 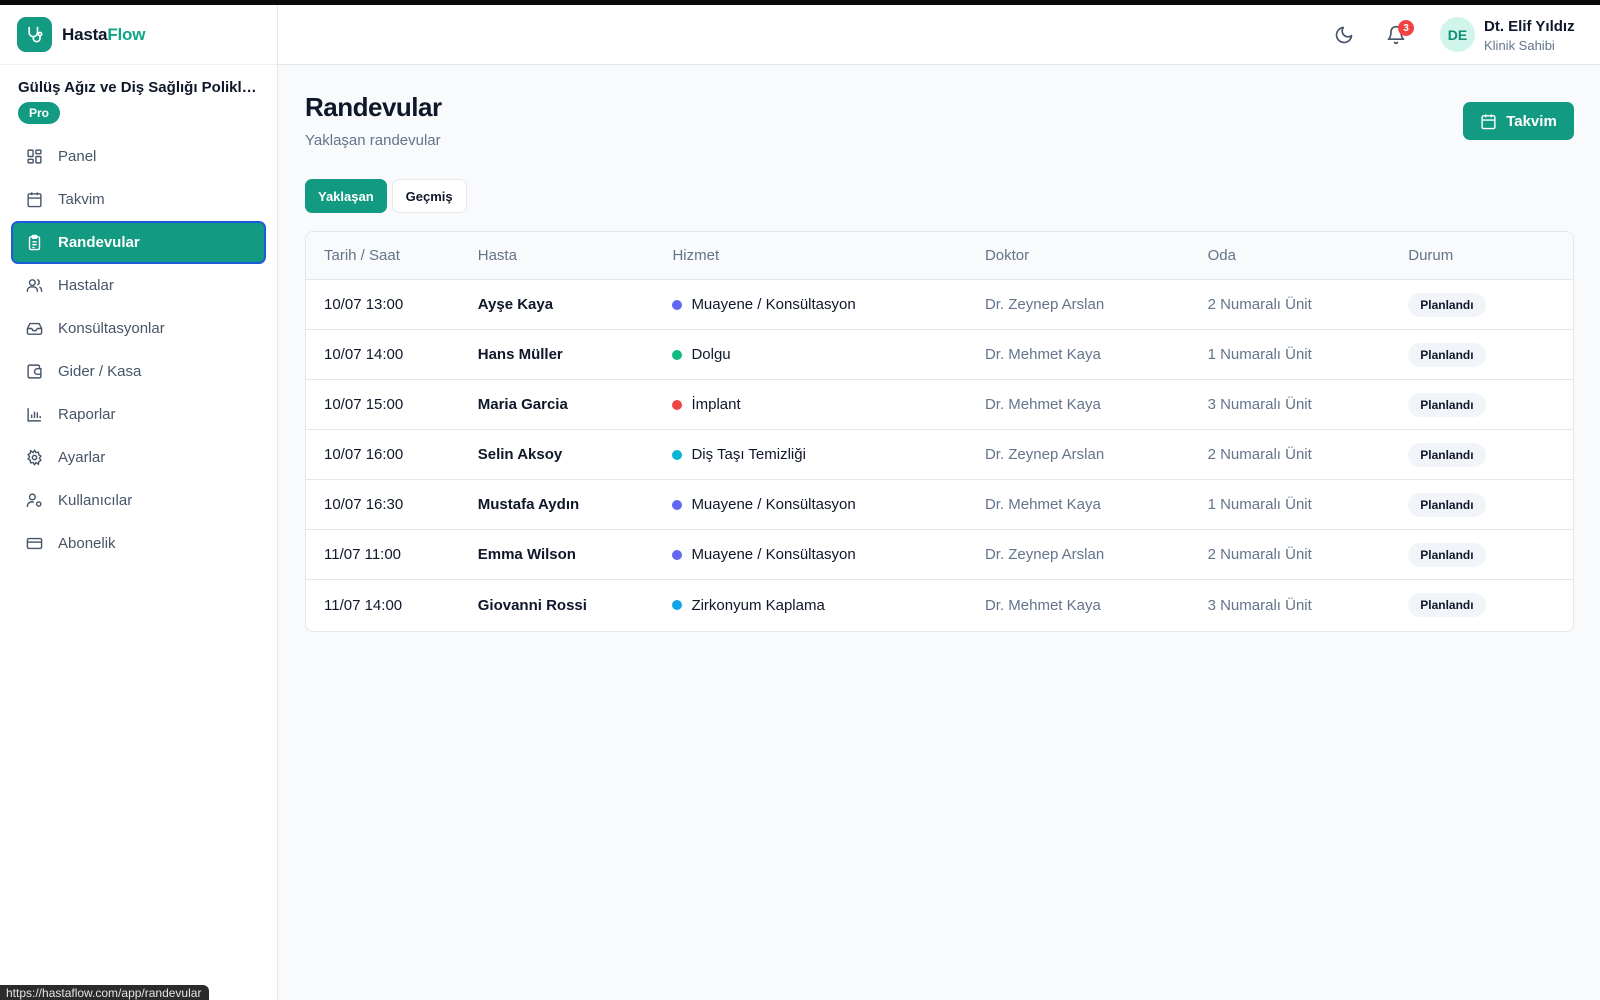 I want to click on sidebar-item-raporlar: Raporlar, so click(x=138, y=414).